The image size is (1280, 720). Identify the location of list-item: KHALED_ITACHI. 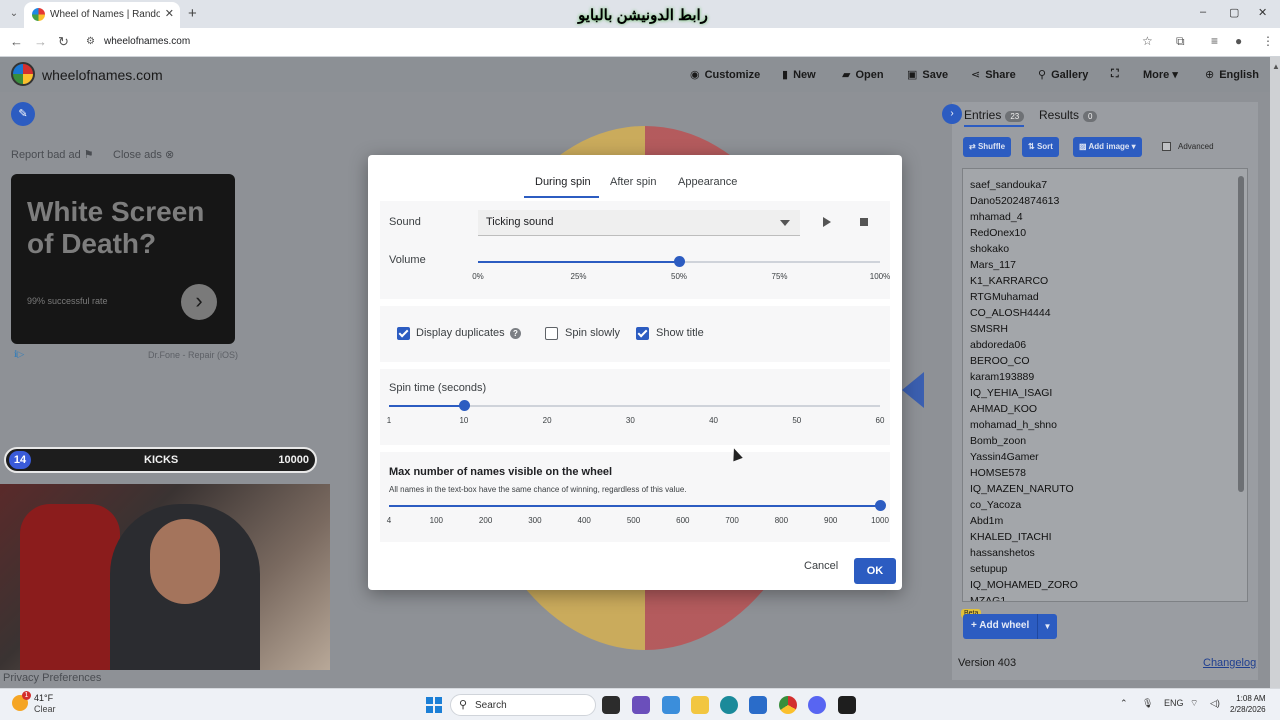
(1011, 537).